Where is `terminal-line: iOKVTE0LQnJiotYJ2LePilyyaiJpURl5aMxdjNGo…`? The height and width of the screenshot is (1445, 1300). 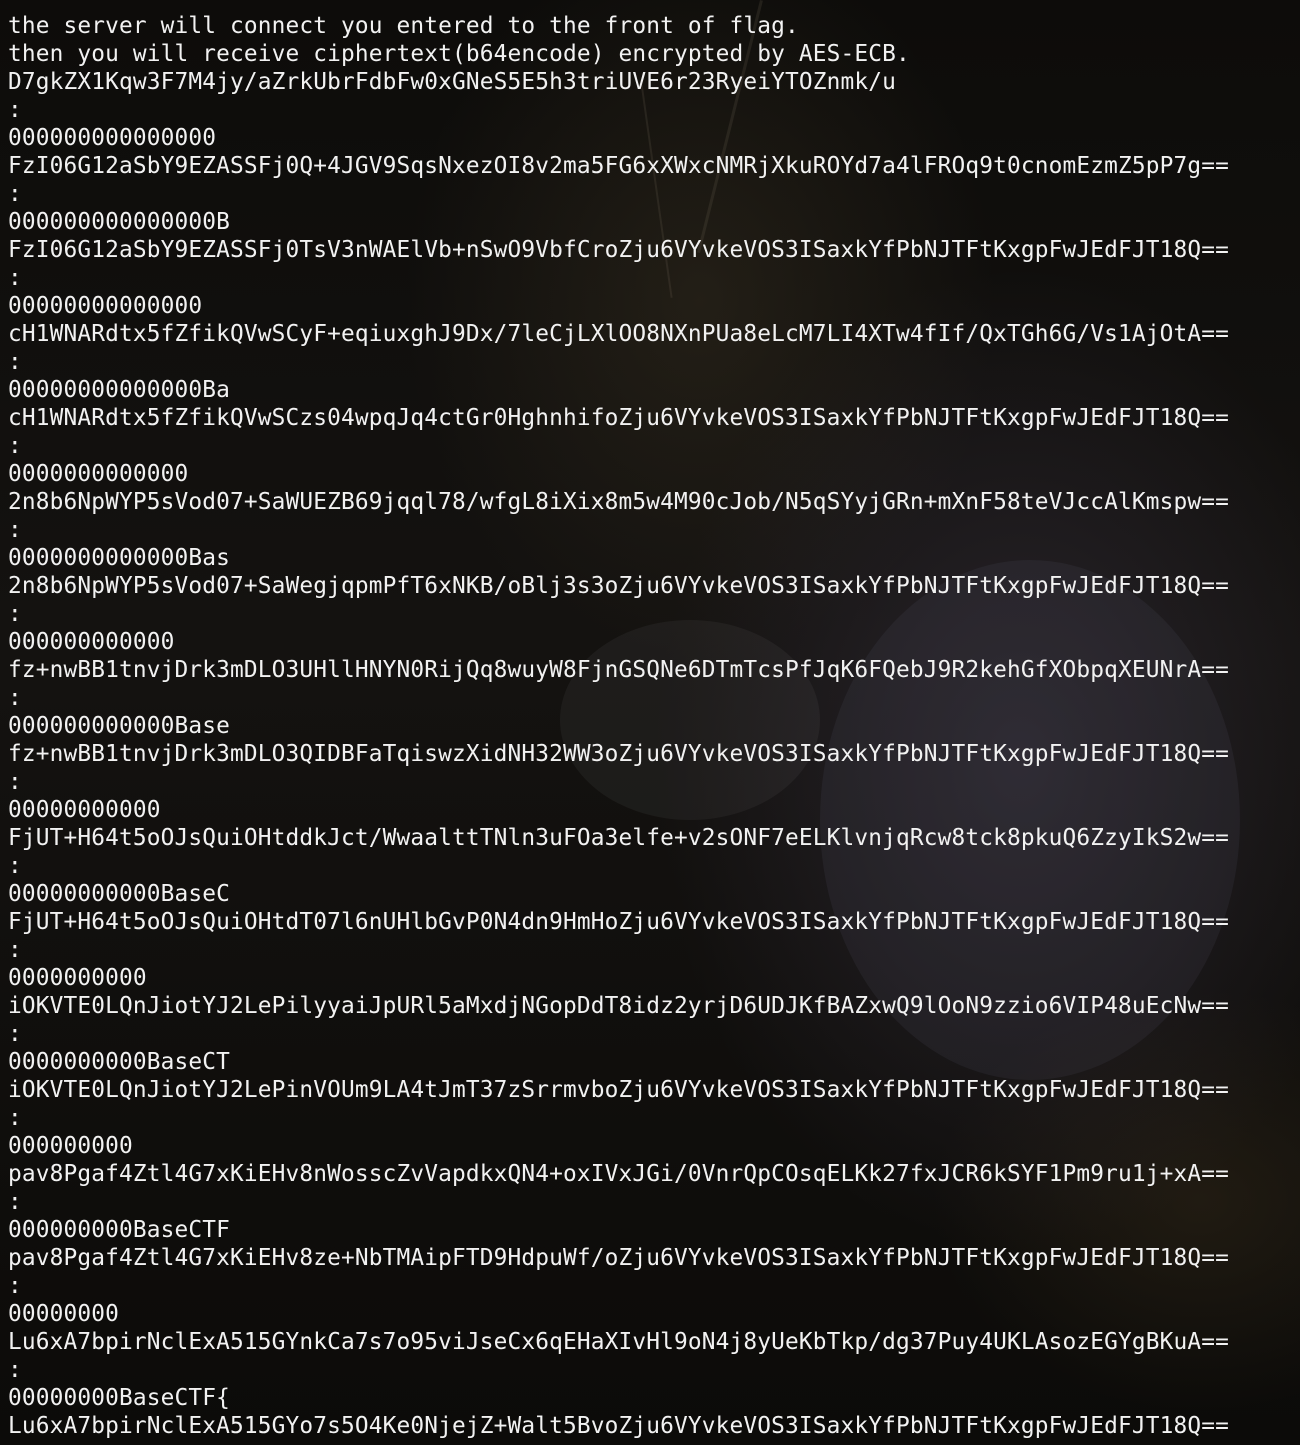 terminal-line: iOKVTE0LQnJiotYJ2LePilyyaiJpURl5aMxdjNGo… is located at coordinates (618, 1006).